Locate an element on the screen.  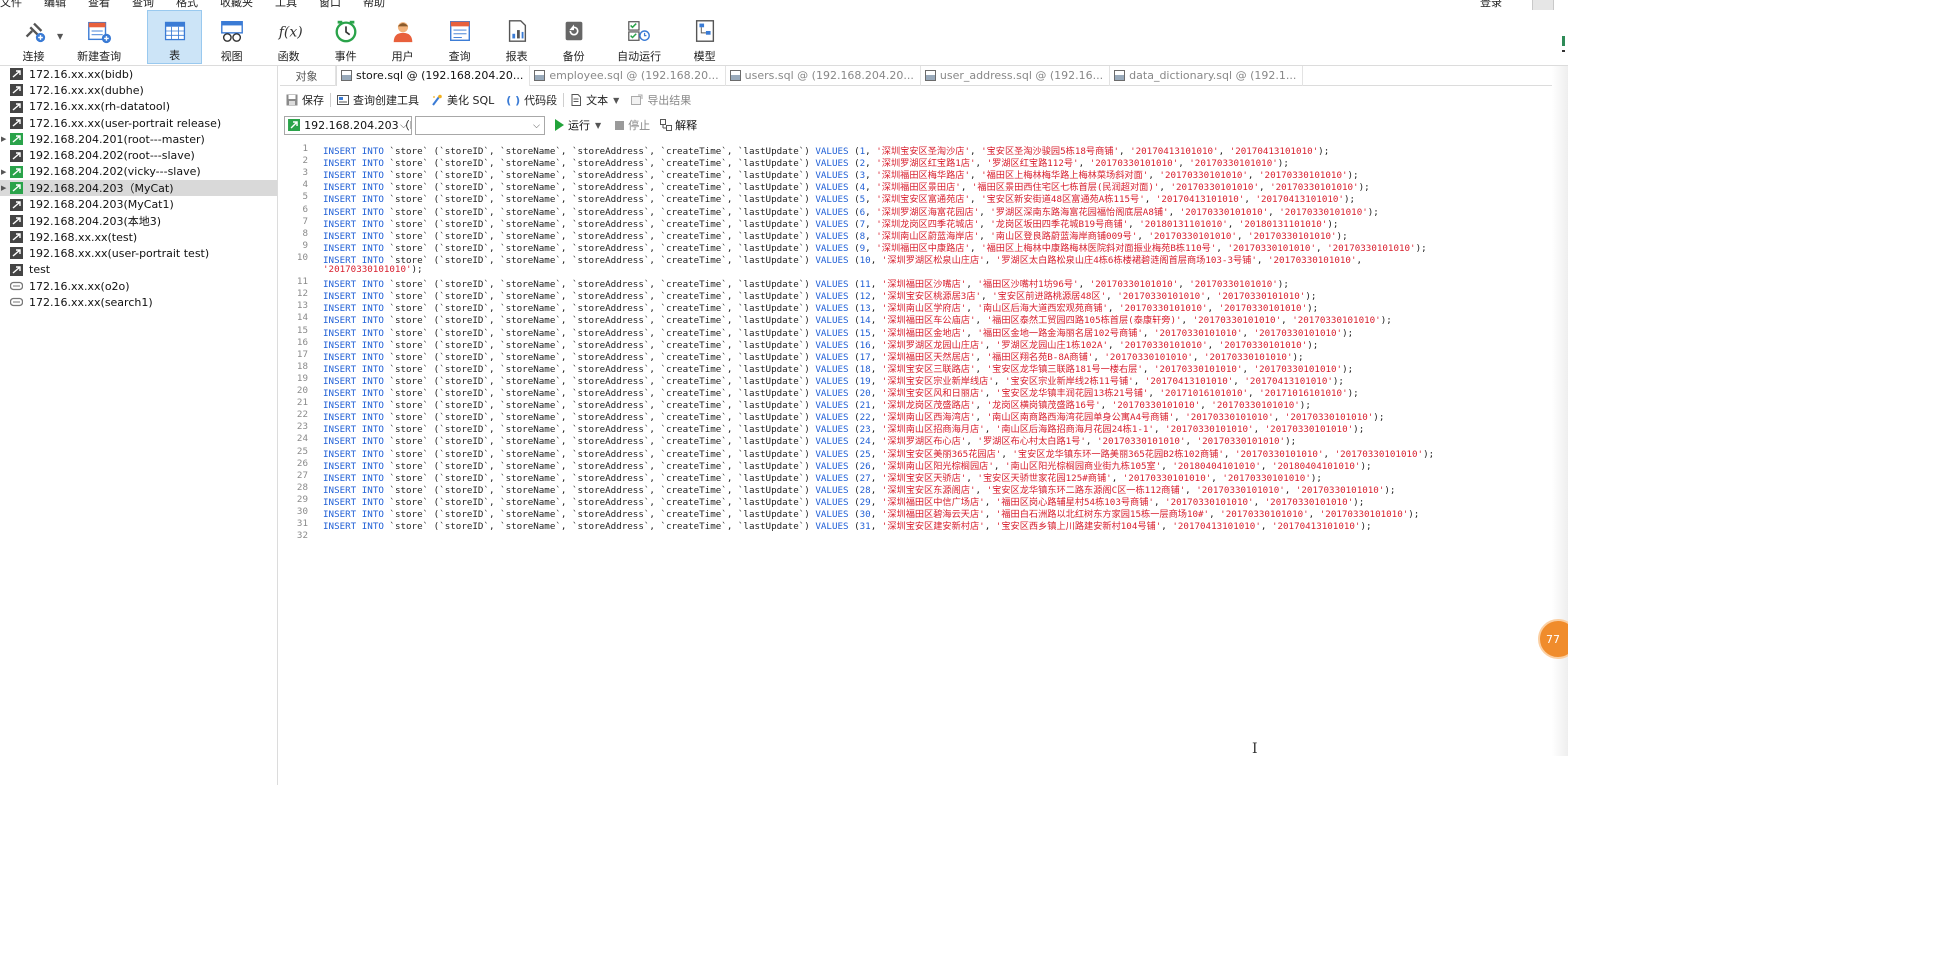
beautify-sql-button: 美化 SQL is located at coordinates (462, 100).